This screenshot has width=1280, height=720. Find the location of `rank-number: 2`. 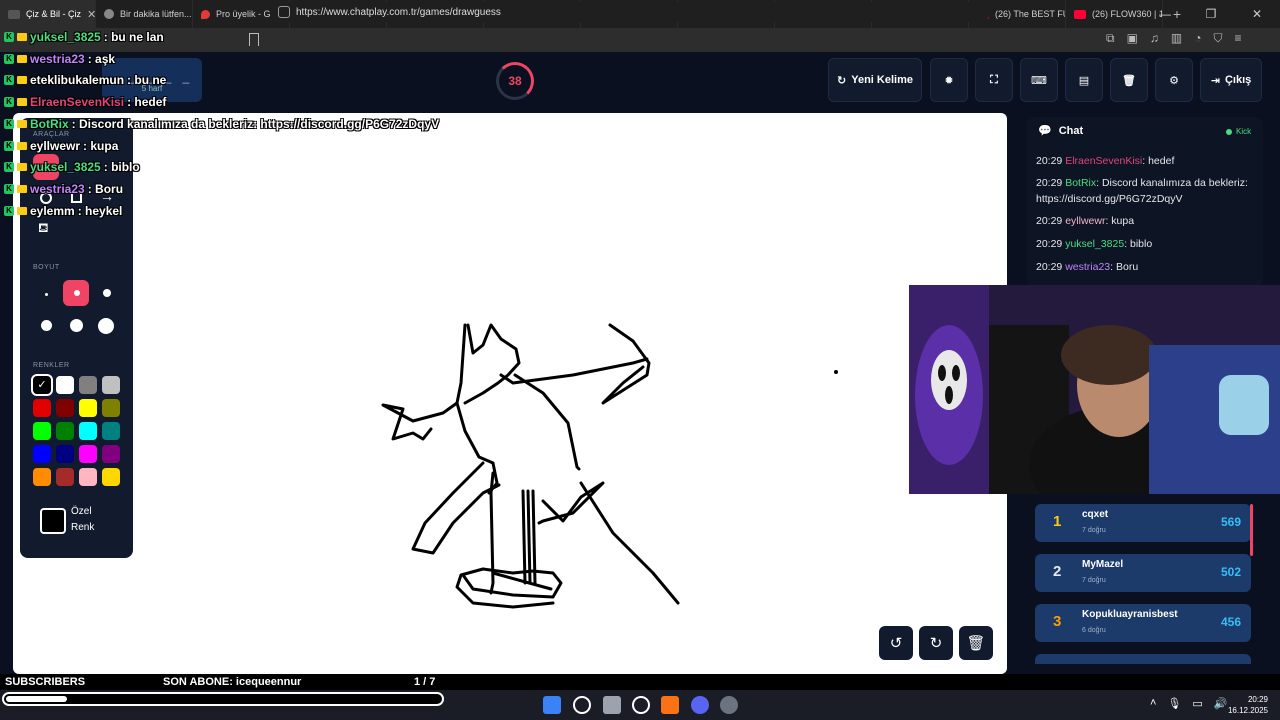

rank-number: 2 is located at coordinates (1057, 571).